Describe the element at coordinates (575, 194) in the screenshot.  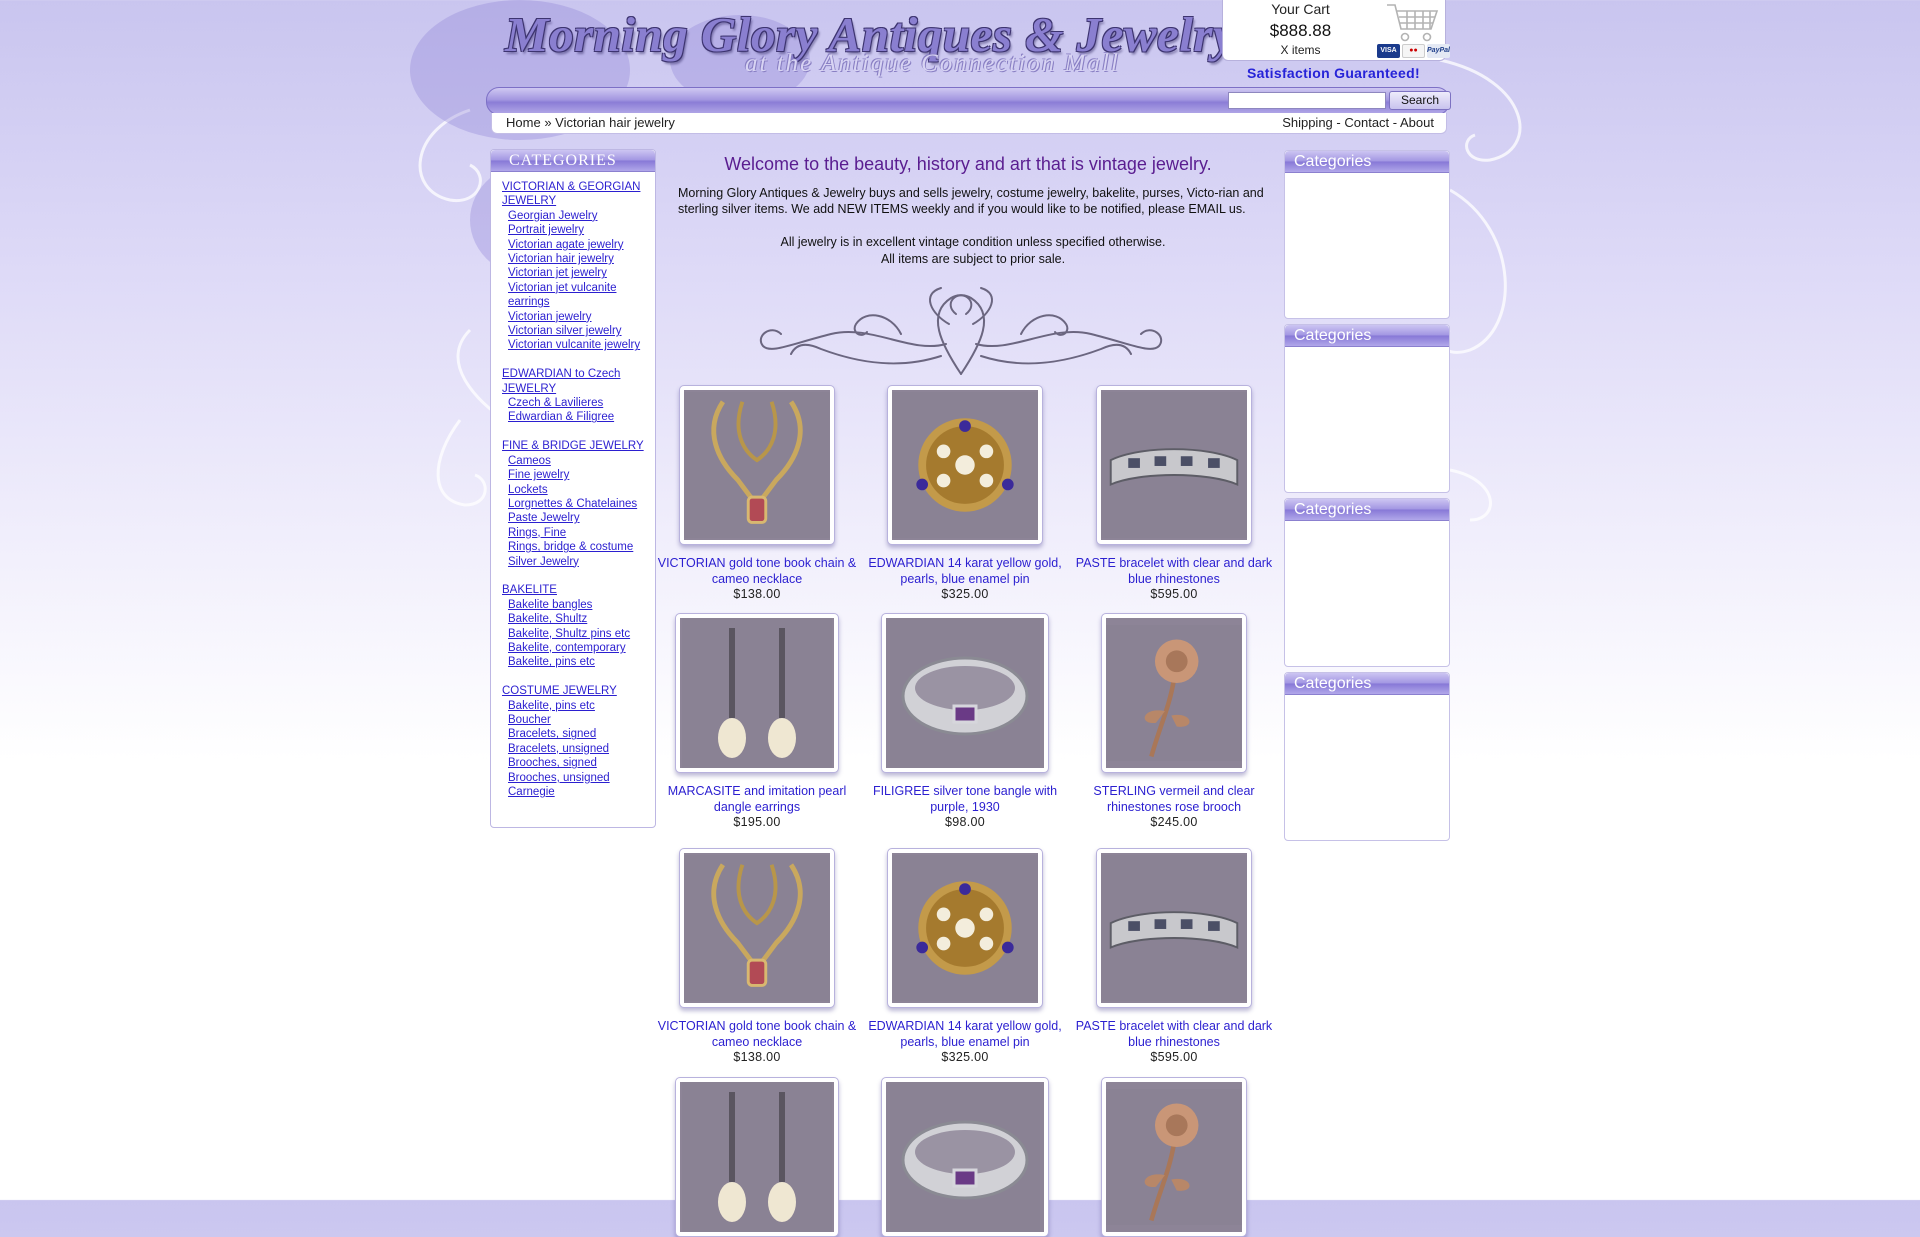
I see `category-heading-link: VICTORIAN & GEORGIAN JEWELRY` at that location.